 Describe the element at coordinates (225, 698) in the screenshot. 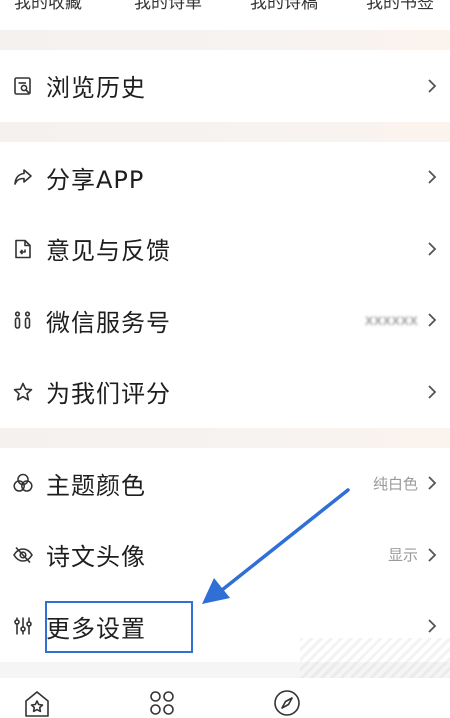

I see `bottom-navigation` at that location.